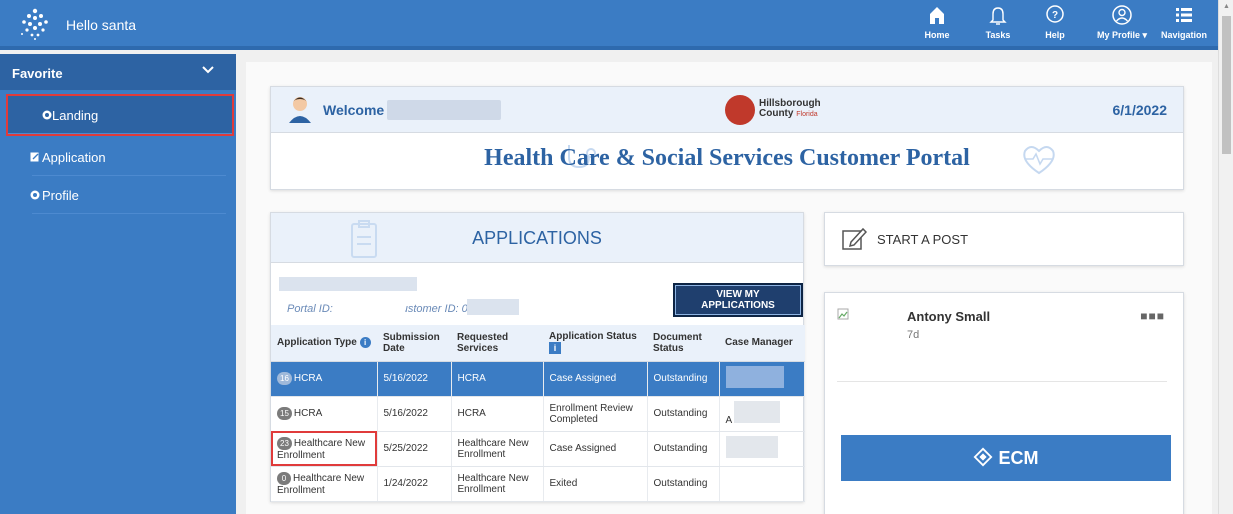  Describe the element at coordinates (35, 24) in the screenshot. I see `app-logo-icon` at that location.